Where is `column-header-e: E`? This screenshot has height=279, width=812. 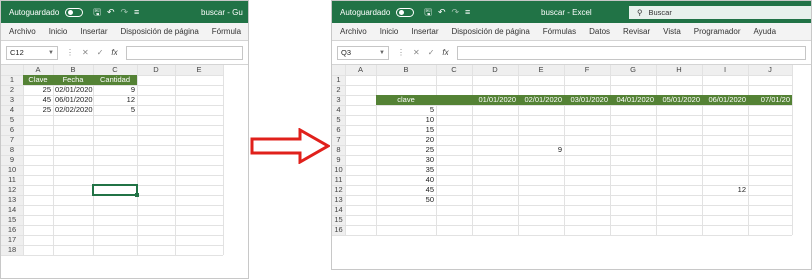 column-header-e: E is located at coordinates (541, 70).